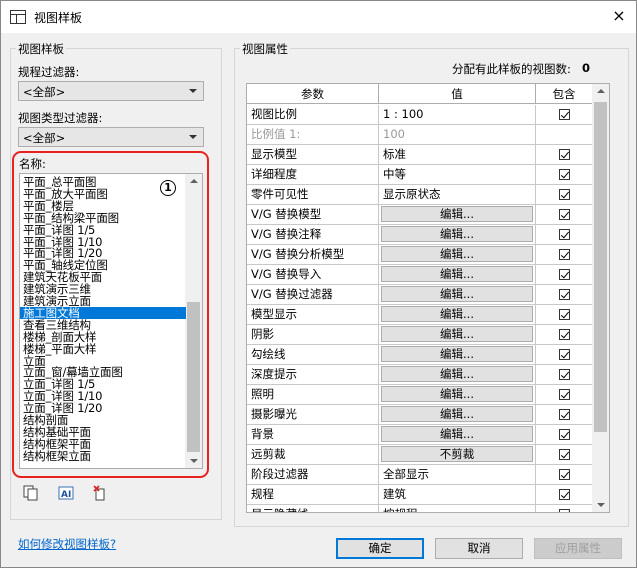 This screenshot has width=637, height=568. Describe the element at coordinates (457, 94) in the screenshot. I see `column-header-value: 值` at that location.